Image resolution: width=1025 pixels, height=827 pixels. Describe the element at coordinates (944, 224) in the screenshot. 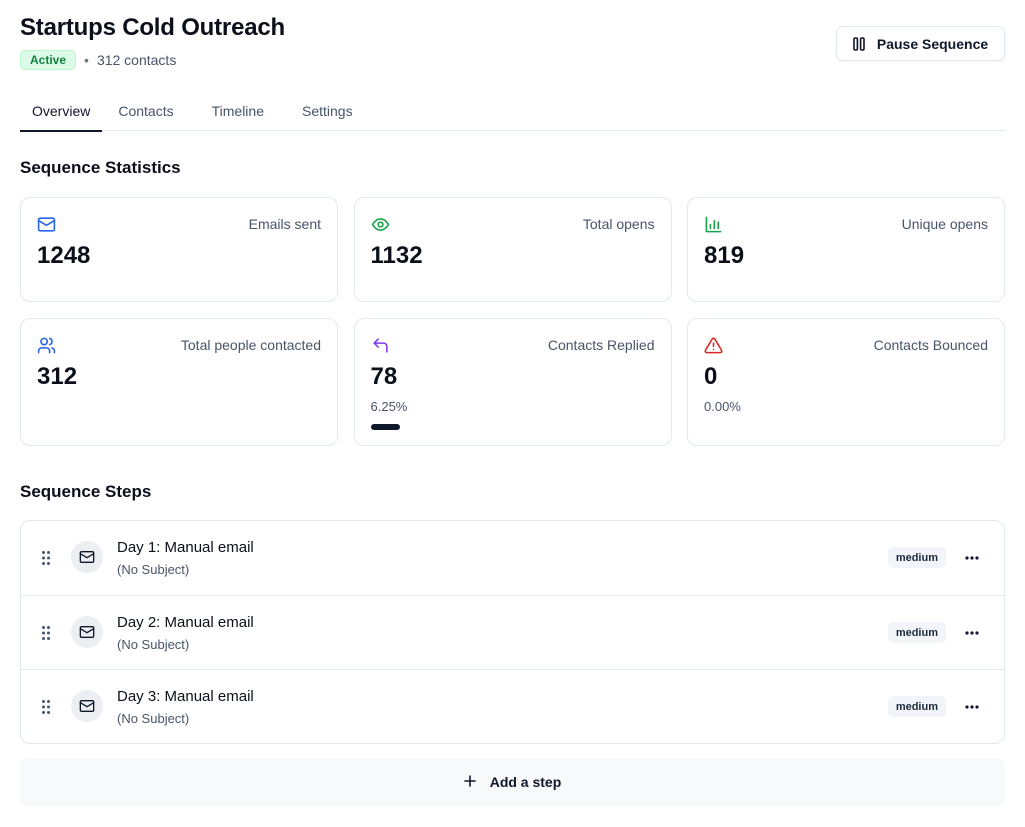

I see `stat-label: Unique opens` at that location.